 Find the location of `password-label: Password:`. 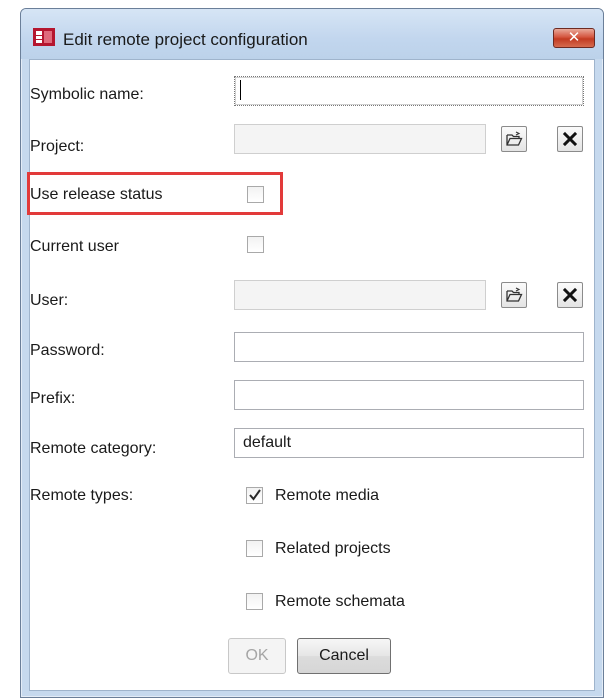

password-label: Password: is located at coordinates (67, 350).